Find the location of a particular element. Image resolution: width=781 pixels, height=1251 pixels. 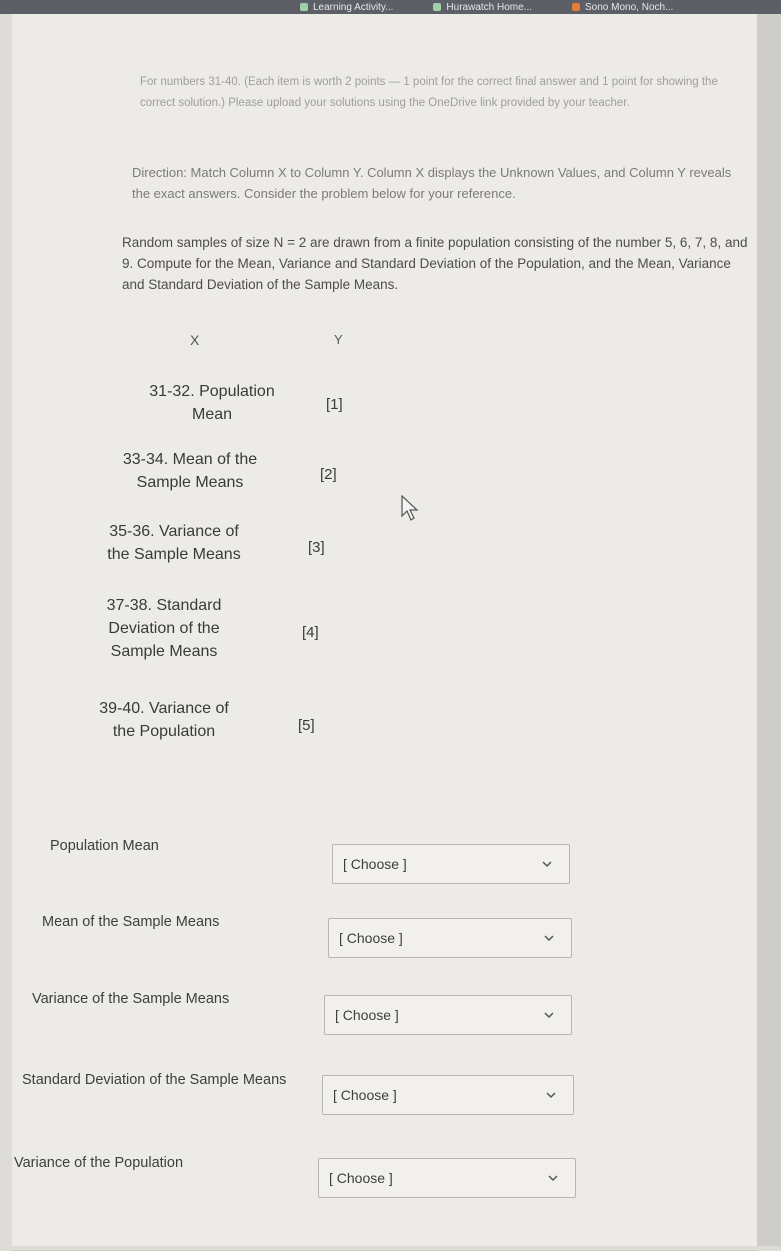

population-mean-select: [ Choose ] is located at coordinates (451, 864).